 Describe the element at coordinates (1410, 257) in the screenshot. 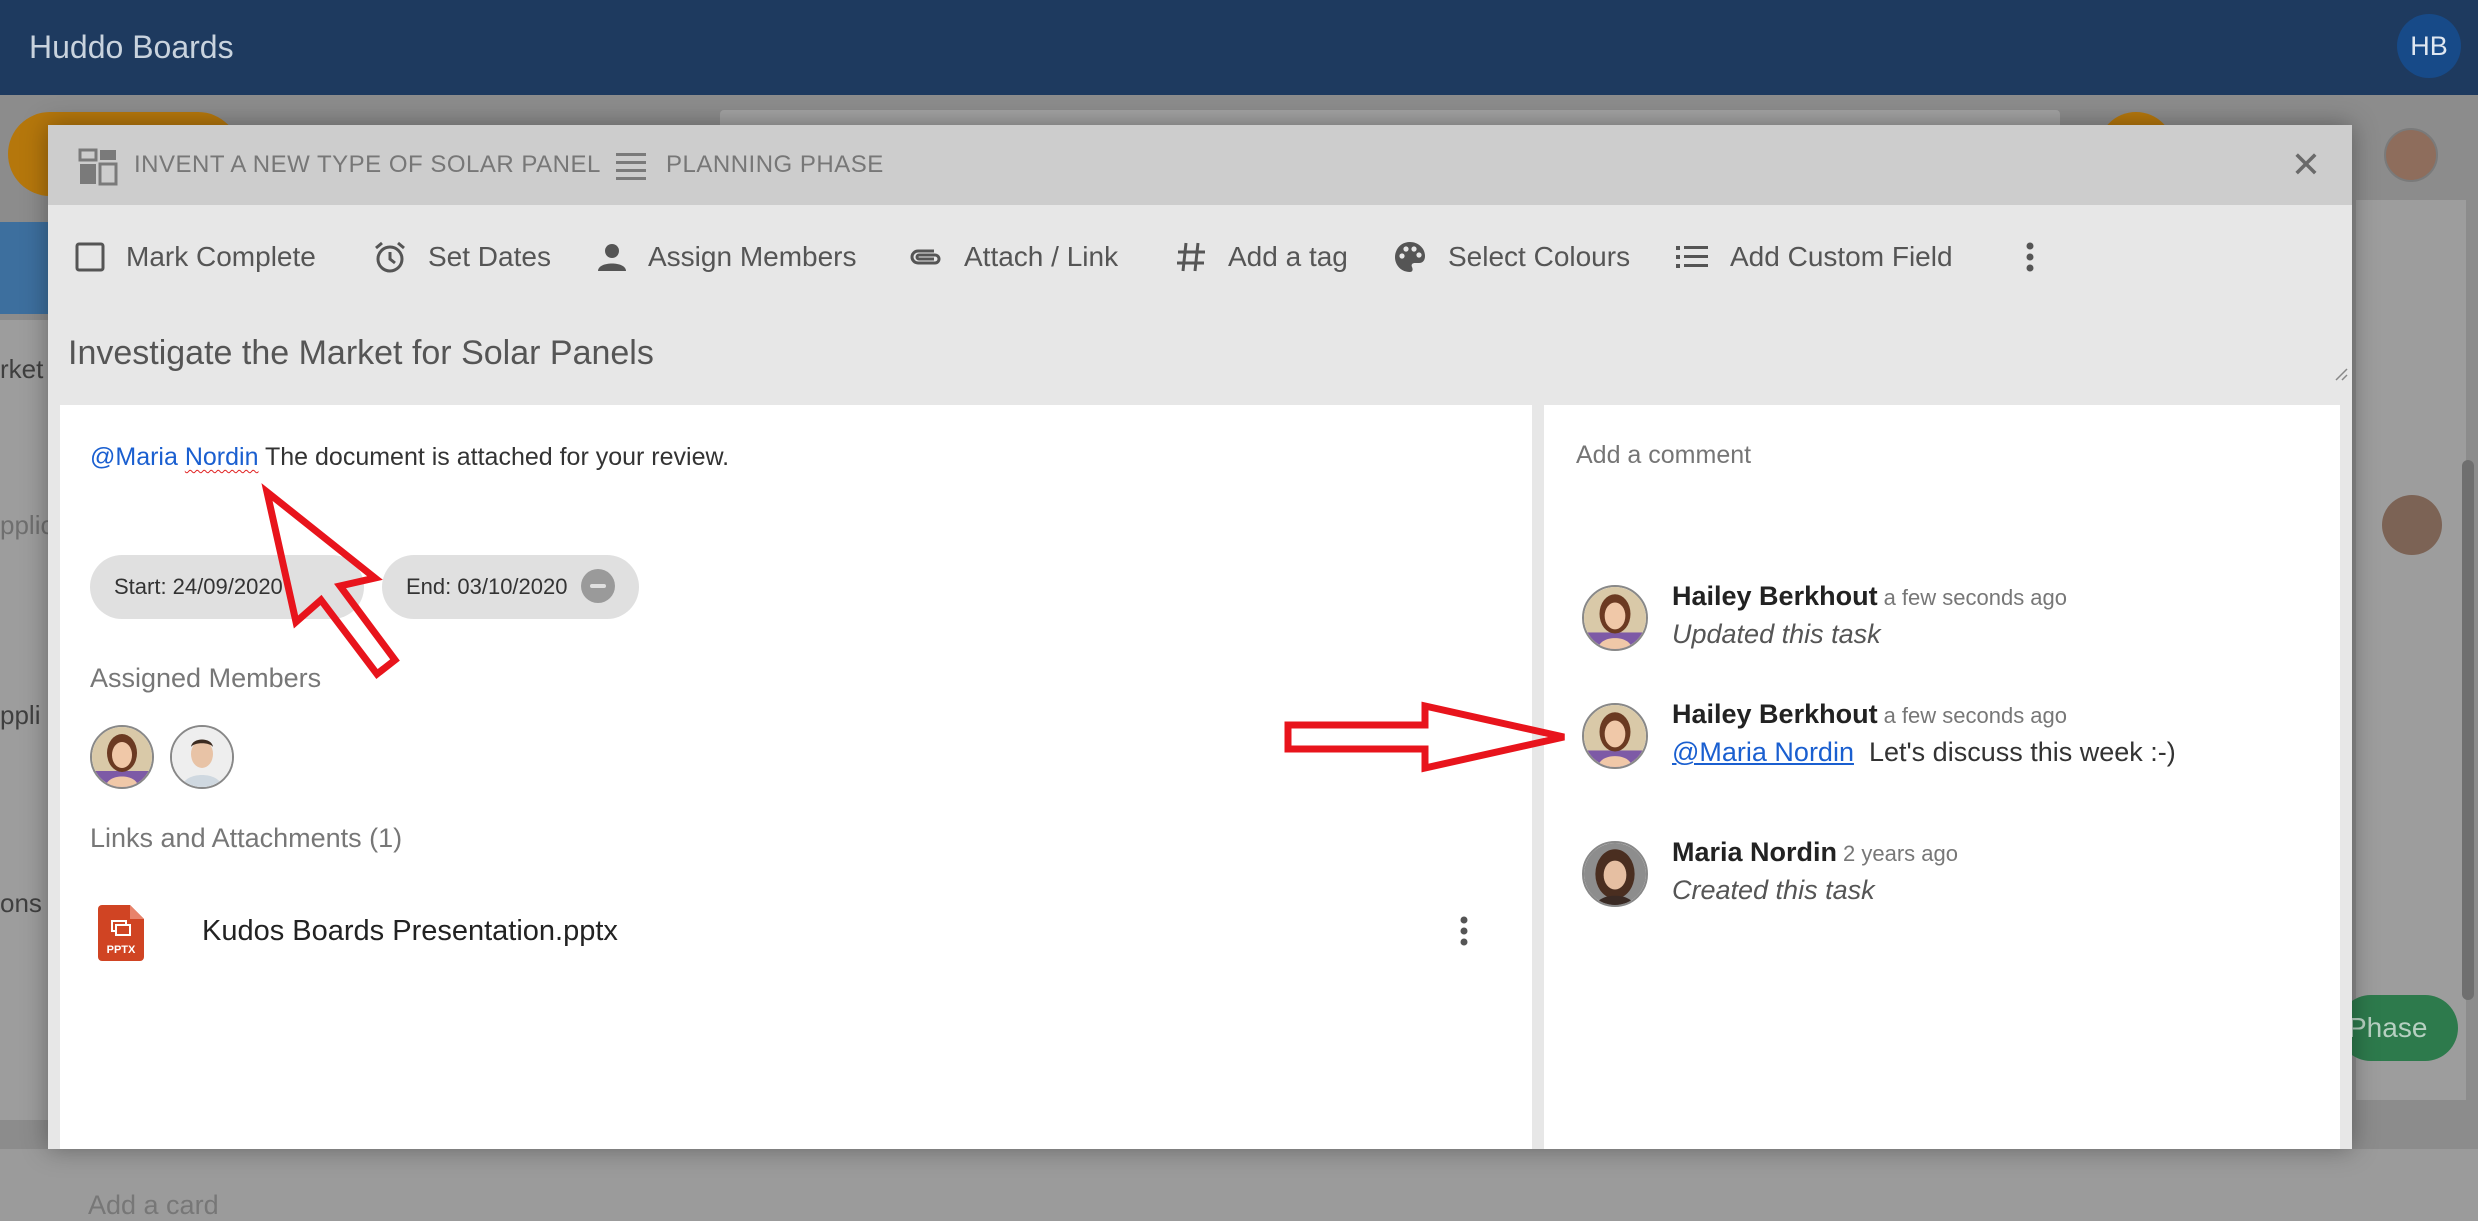

I see `palette-icon` at that location.